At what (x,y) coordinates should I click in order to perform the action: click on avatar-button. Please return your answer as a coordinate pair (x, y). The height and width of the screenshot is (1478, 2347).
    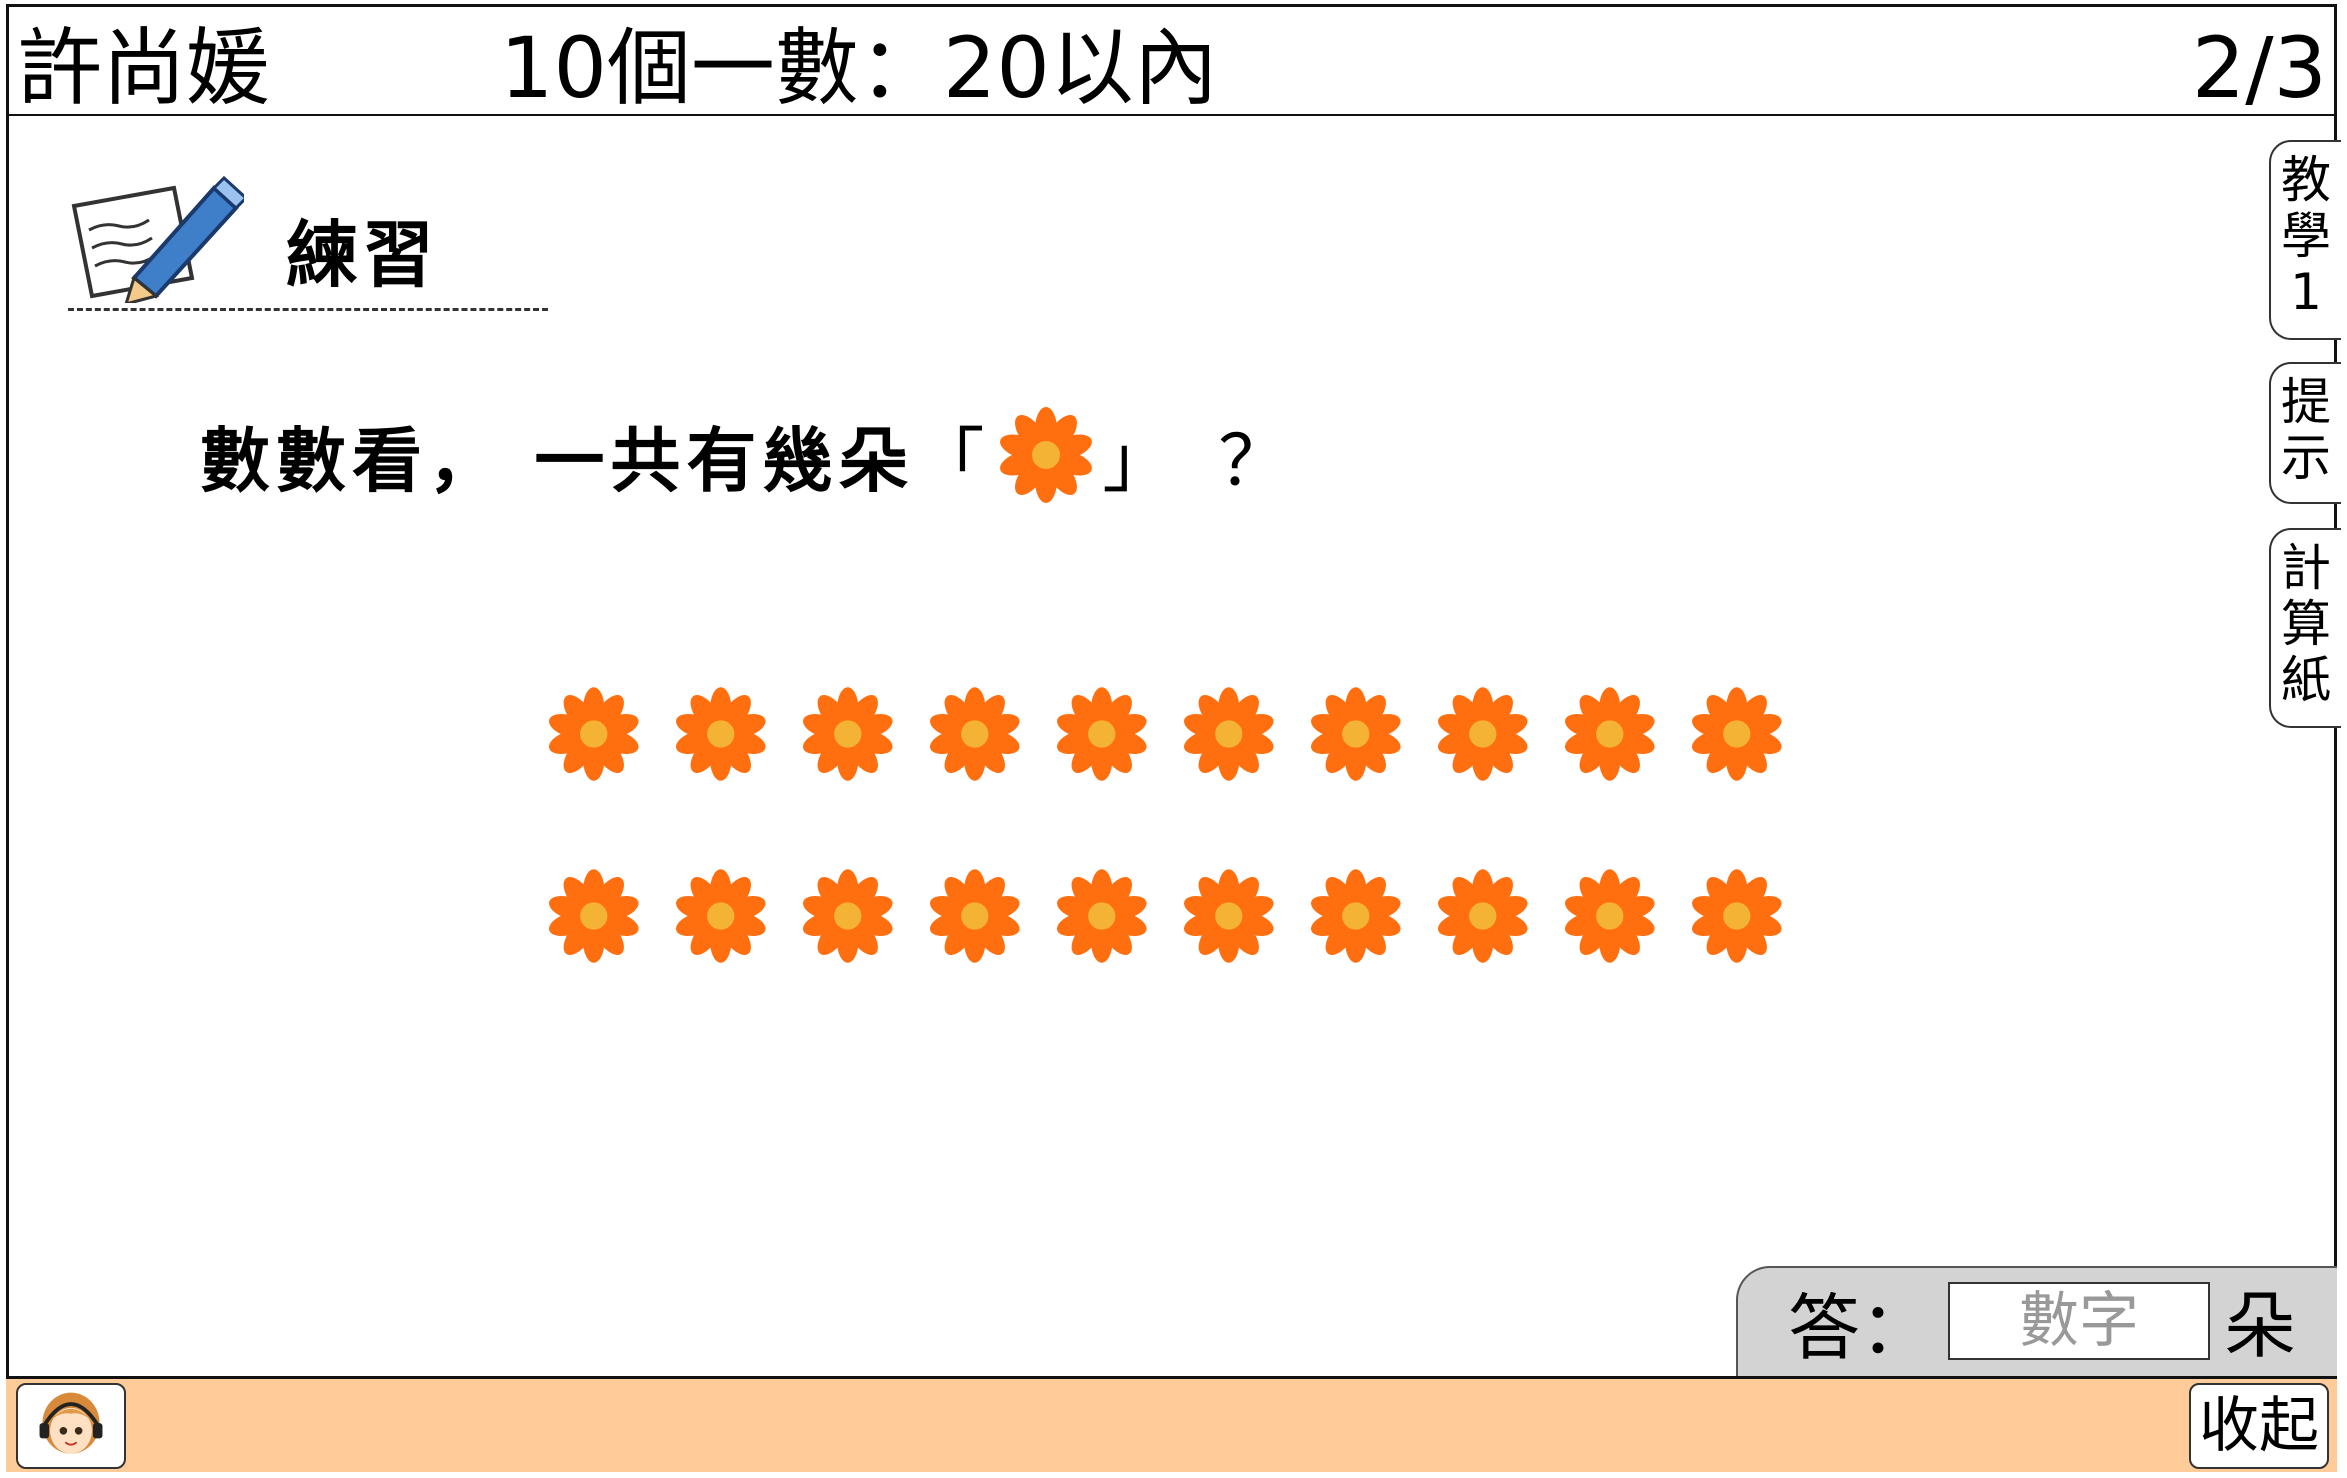
    Looking at the image, I should click on (71, 1426).